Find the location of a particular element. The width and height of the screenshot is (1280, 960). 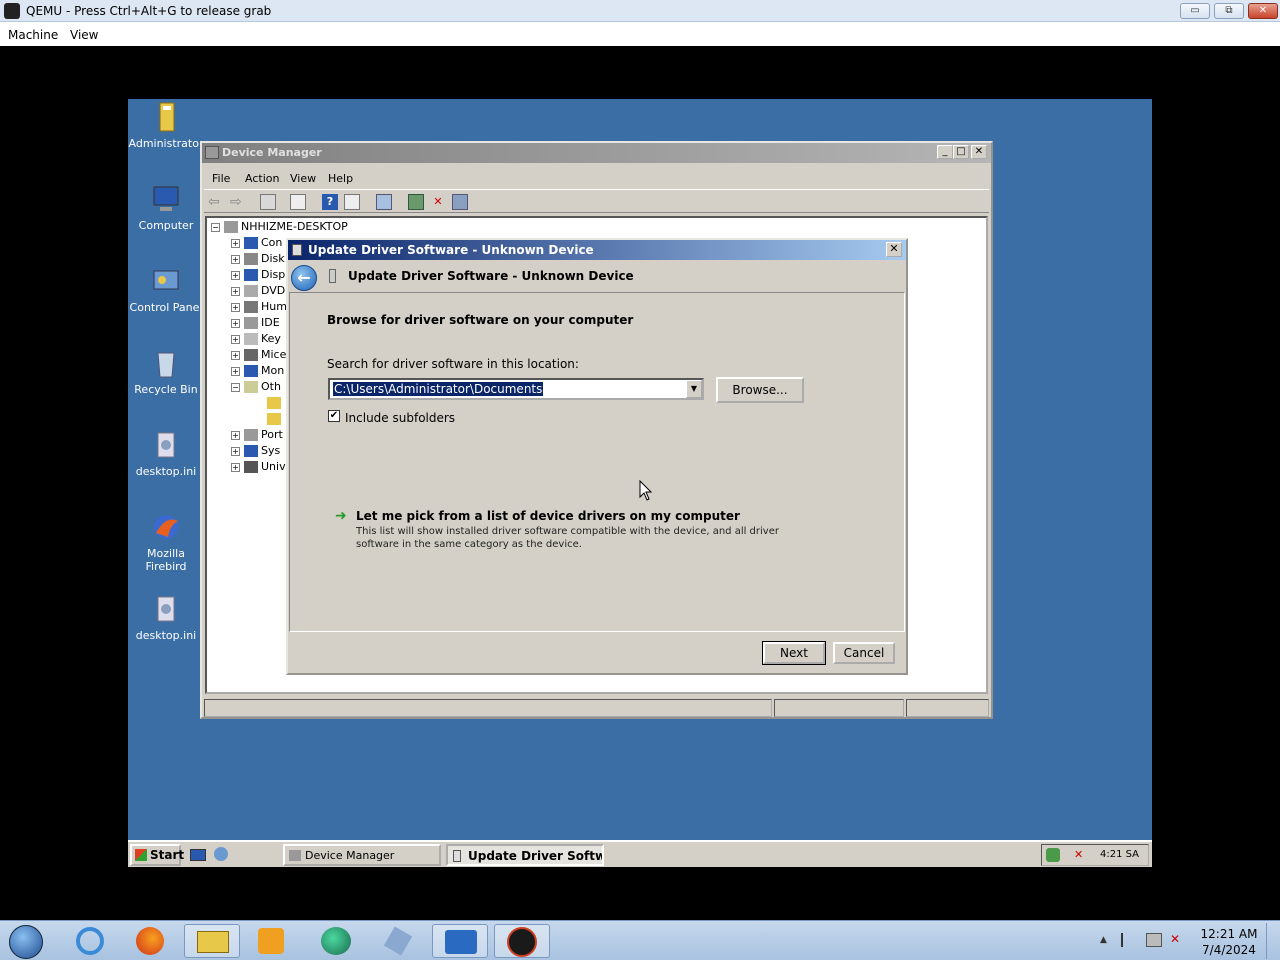

desktop-icon-label: desktop.ini is located at coordinates (166, 635).